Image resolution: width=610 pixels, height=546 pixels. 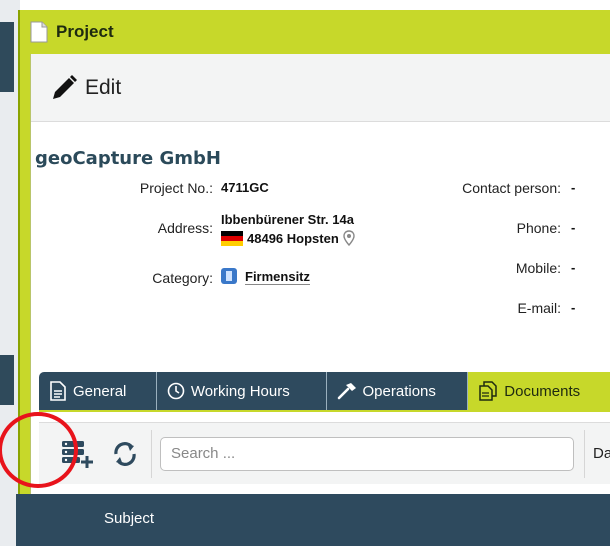 I want to click on refresh-button, so click(x=125, y=454).